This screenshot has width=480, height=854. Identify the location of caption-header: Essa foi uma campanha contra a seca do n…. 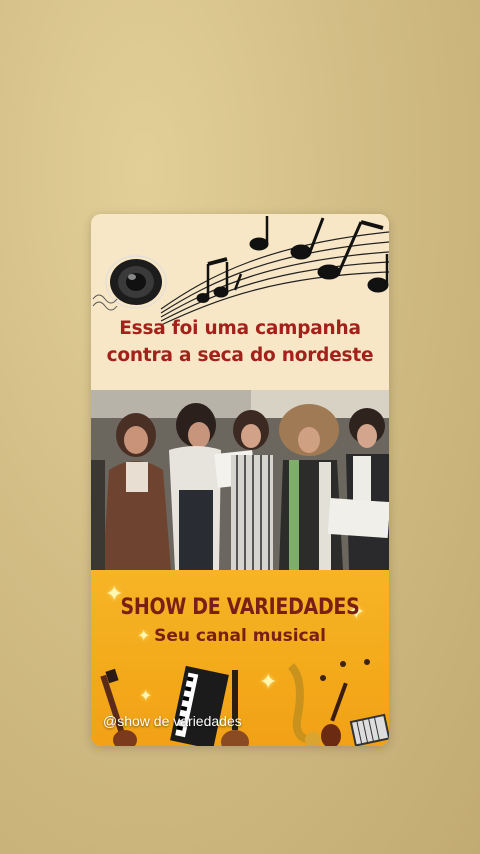
(240, 302).